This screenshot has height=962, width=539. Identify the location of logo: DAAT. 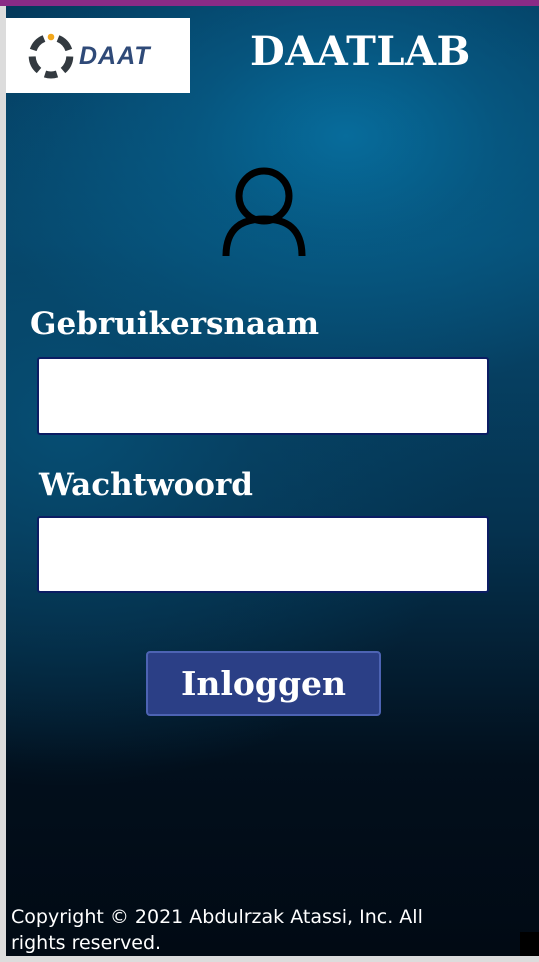
(98, 55).